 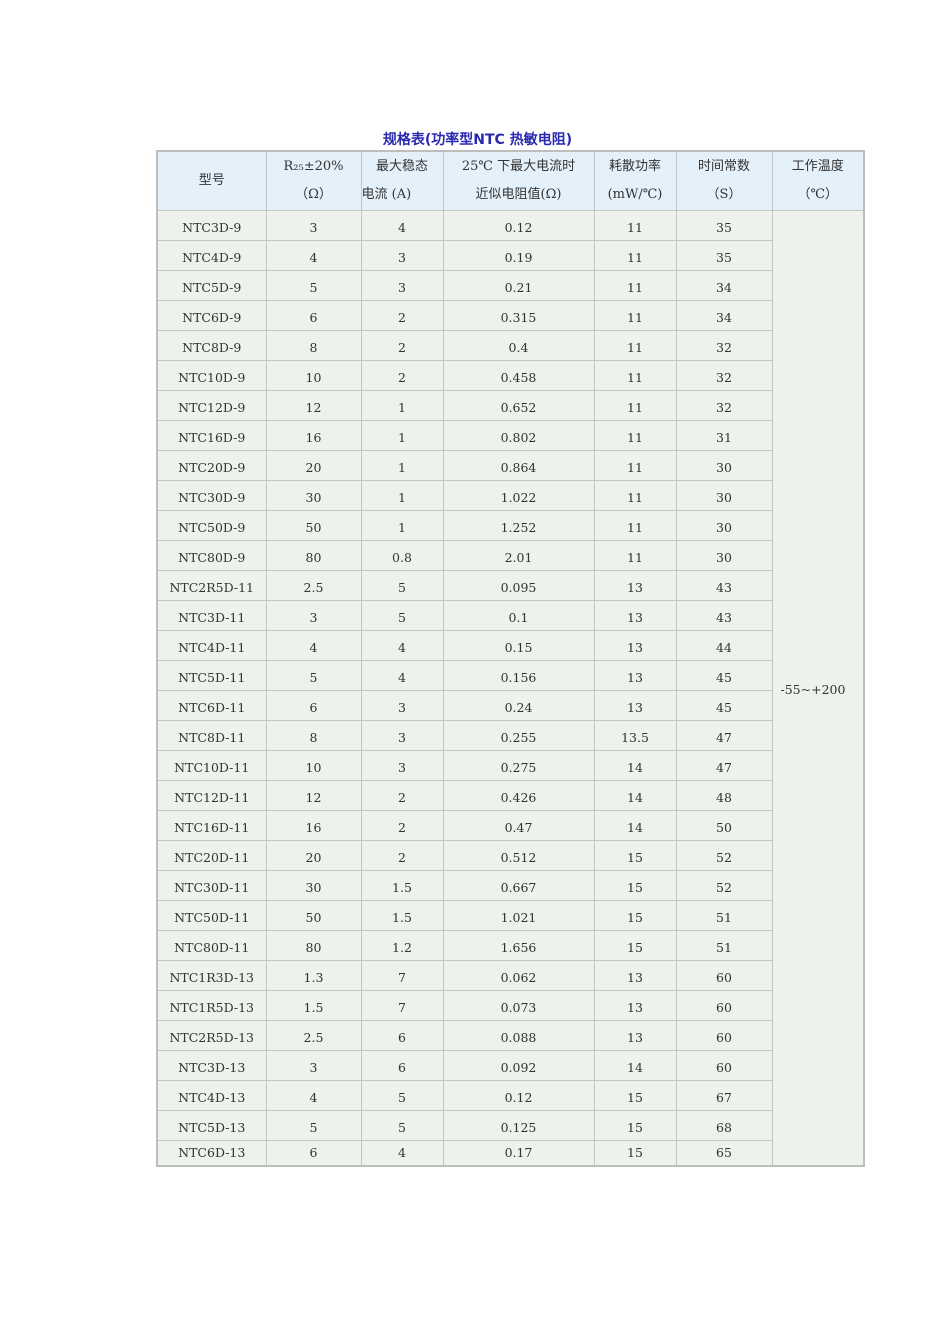 I want to click on cell-resistance-at-max-current: 1.656, so click(x=518, y=945).